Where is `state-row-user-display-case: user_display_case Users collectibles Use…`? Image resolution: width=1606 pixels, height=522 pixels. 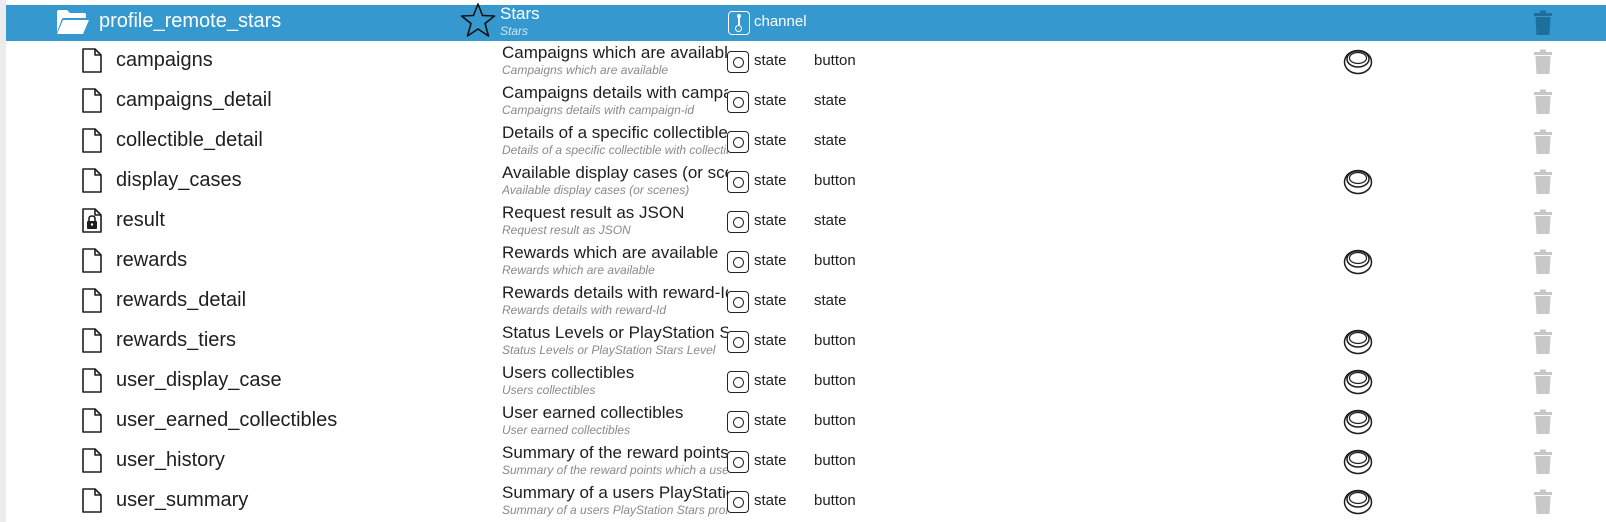 state-row-user-display-case: user_display_case Users collectibles Use… is located at coordinates (806, 381).